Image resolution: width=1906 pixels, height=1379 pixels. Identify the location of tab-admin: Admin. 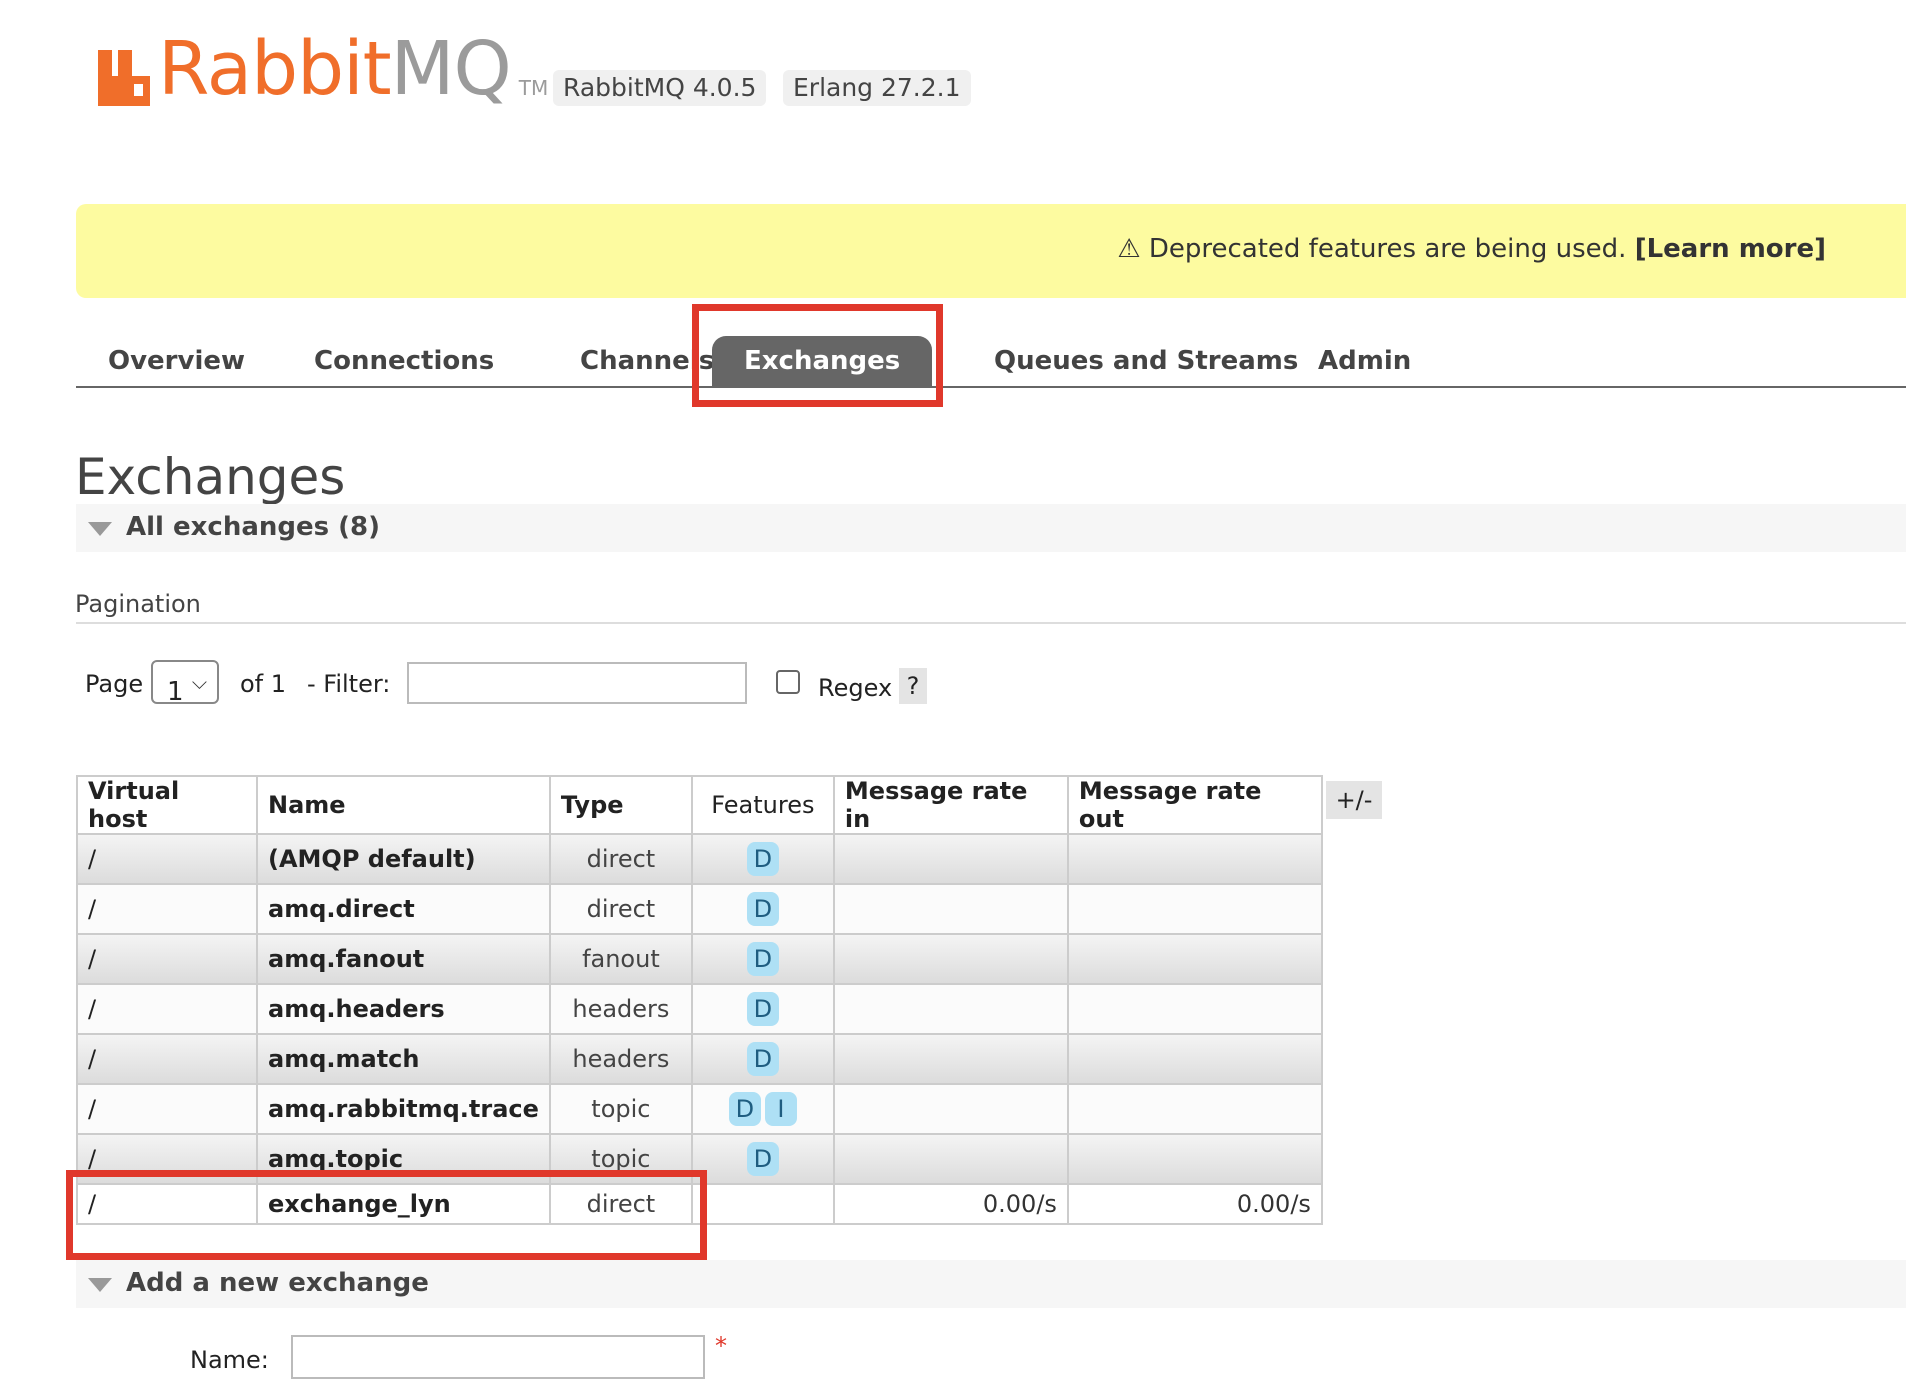
(1364, 361).